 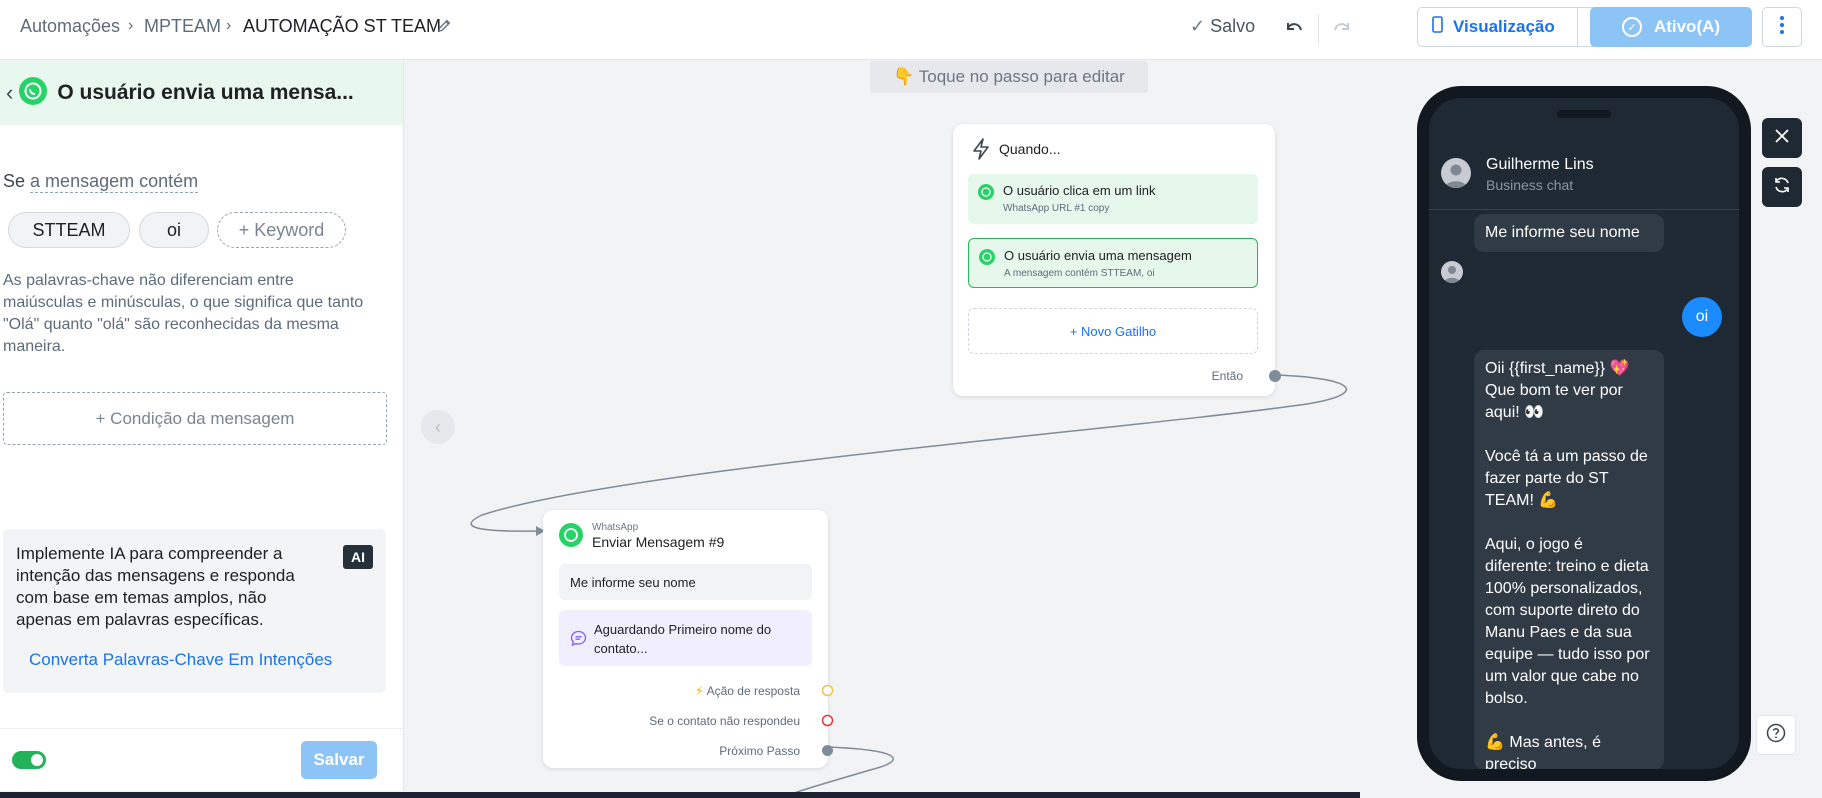 I want to click on next-step-label: Próximo Passo, so click(x=759, y=751).